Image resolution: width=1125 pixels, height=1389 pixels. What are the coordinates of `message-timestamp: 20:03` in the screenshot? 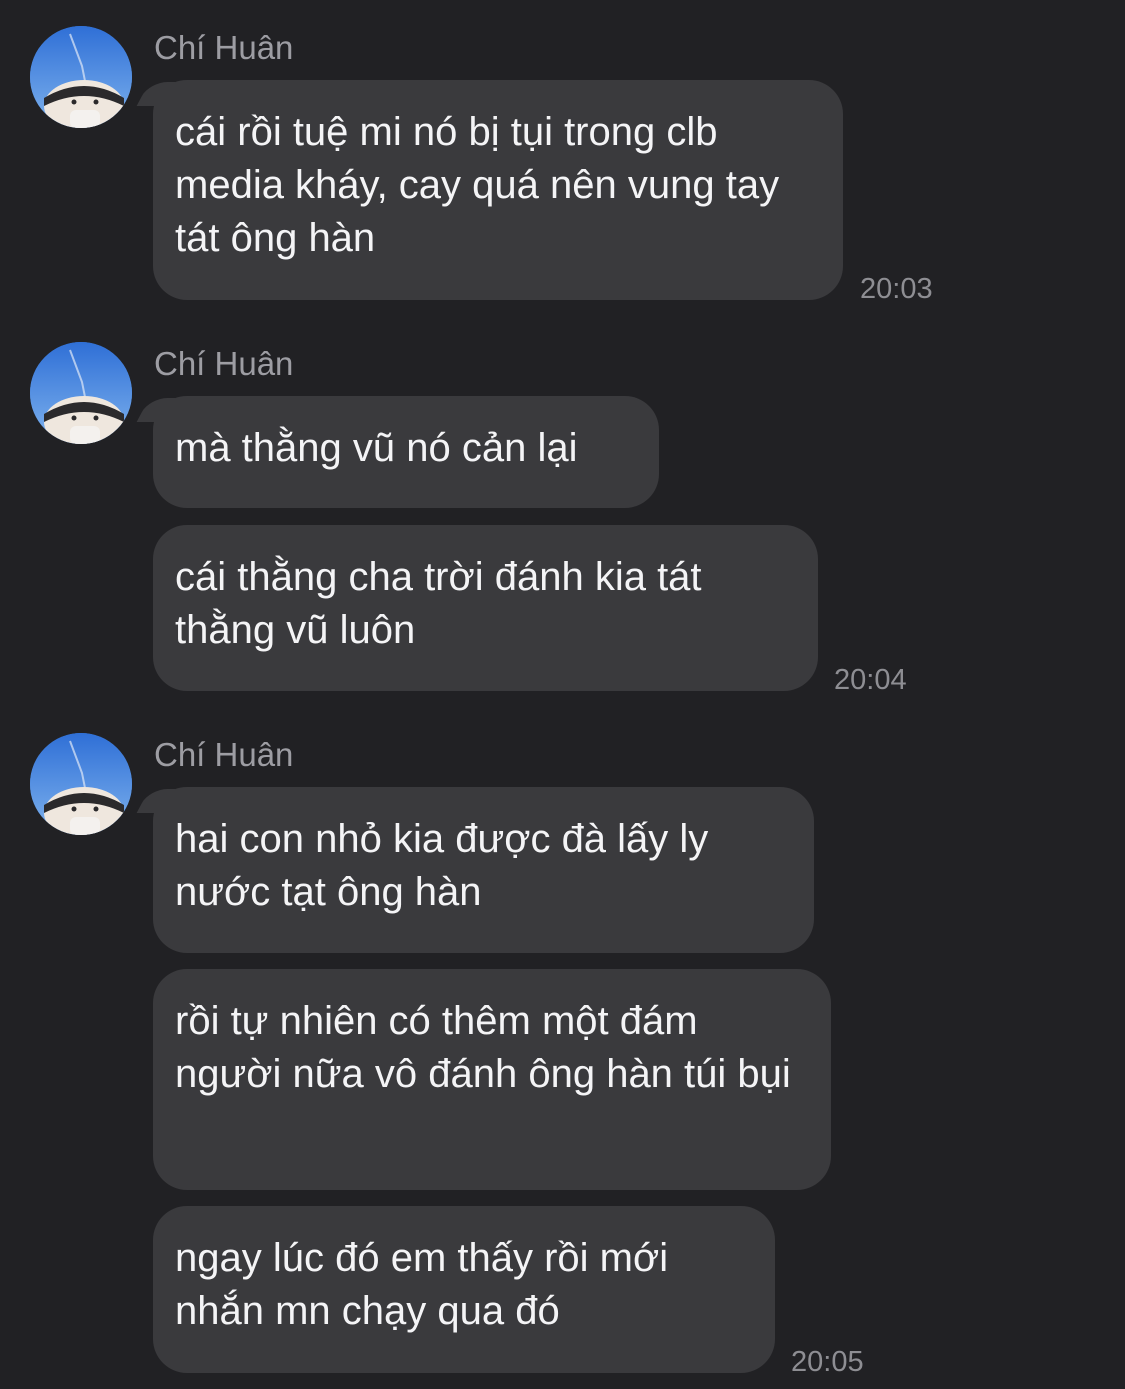 It's located at (896, 289).